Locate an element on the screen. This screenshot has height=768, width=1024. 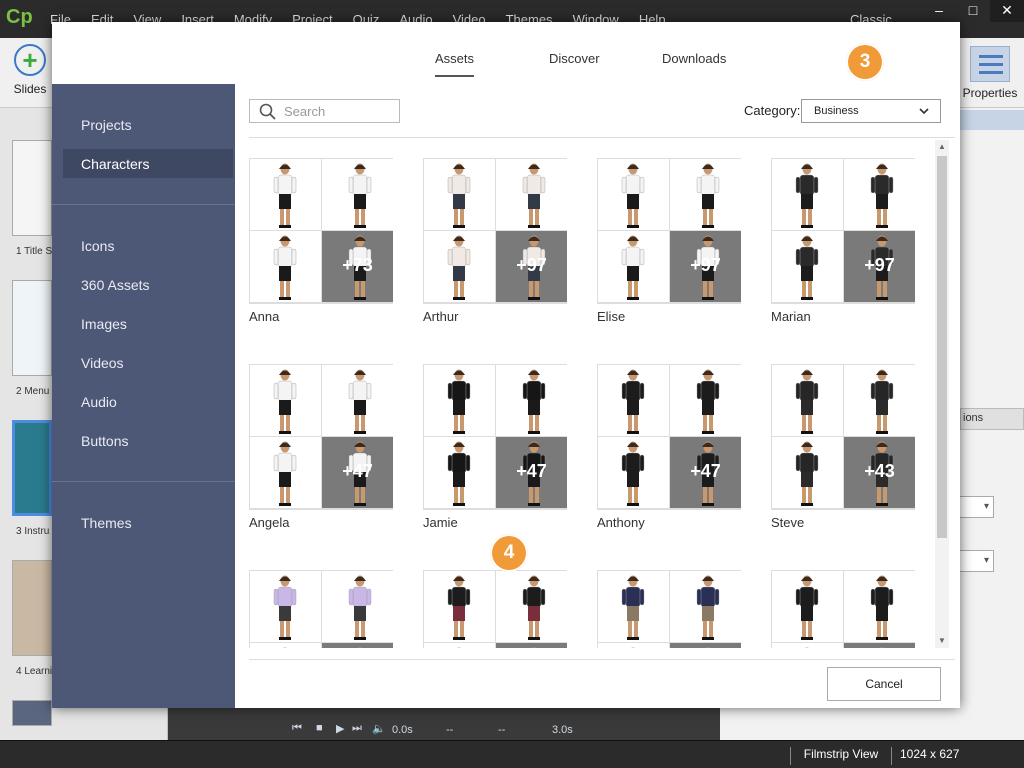
tab-assets: Assets is located at coordinates (455, 64).